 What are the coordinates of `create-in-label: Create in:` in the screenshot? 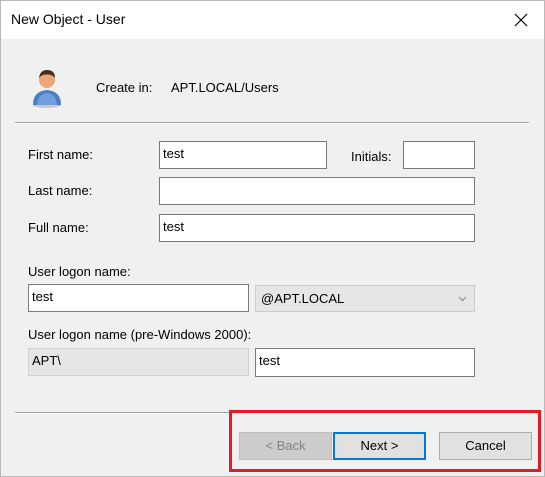 It's located at (124, 87).